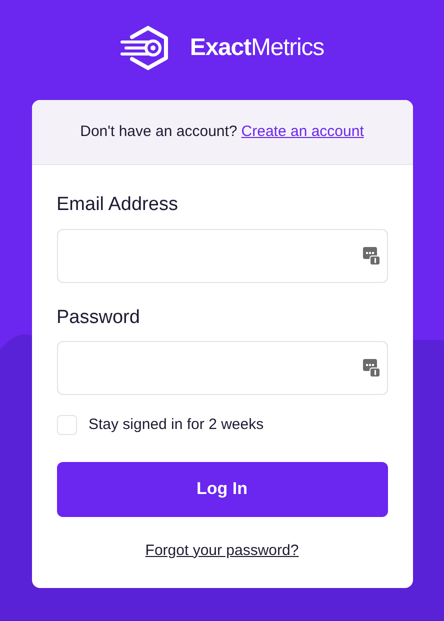  I want to click on checkbox, so click(66, 425).